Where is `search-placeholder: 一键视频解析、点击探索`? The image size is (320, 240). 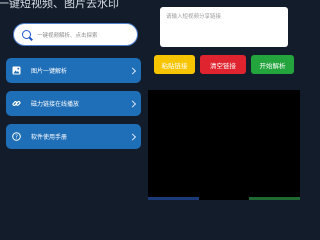
search-placeholder: 一键视频解析、点击探索 is located at coordinates (67, 35).